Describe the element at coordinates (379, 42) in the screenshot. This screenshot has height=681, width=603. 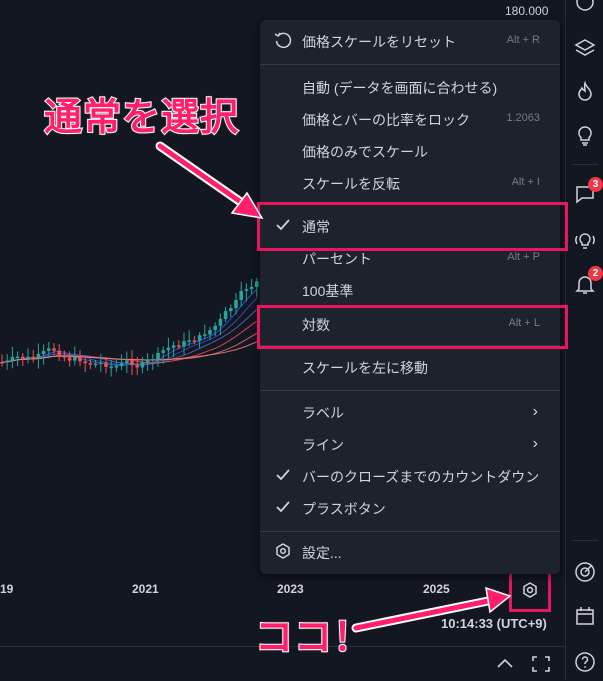
I see `menu-item-label: 価格スケールをリセット` at that location.